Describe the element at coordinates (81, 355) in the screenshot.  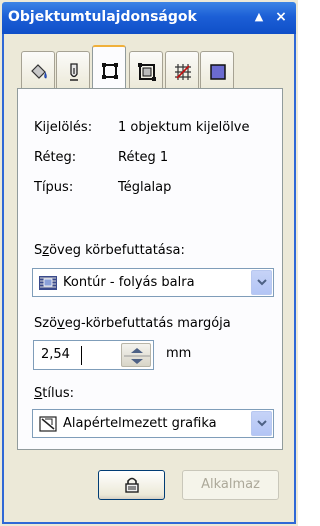
I see `text-caret` at that location.